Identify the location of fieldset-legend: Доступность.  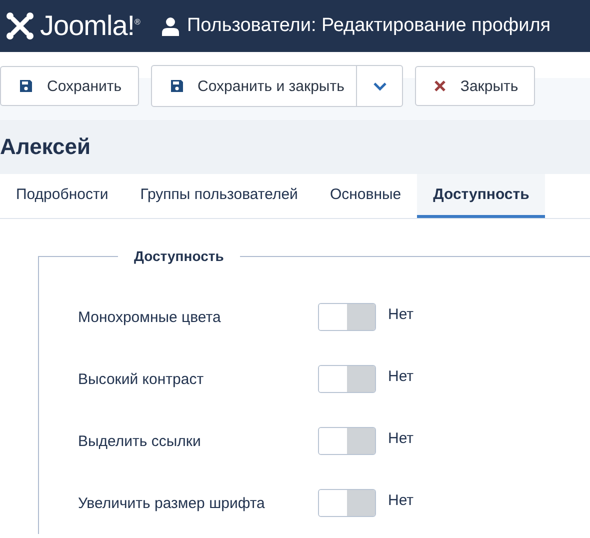
(179, 256).